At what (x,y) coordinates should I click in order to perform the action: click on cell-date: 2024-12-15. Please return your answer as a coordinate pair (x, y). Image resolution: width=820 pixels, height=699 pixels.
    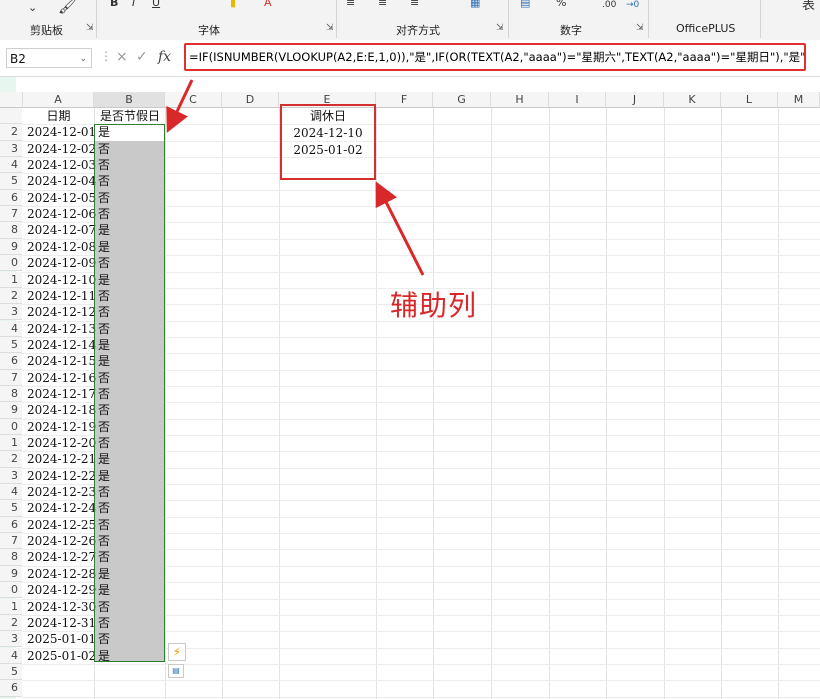
    Looking at the image, I should click on (59, 361).